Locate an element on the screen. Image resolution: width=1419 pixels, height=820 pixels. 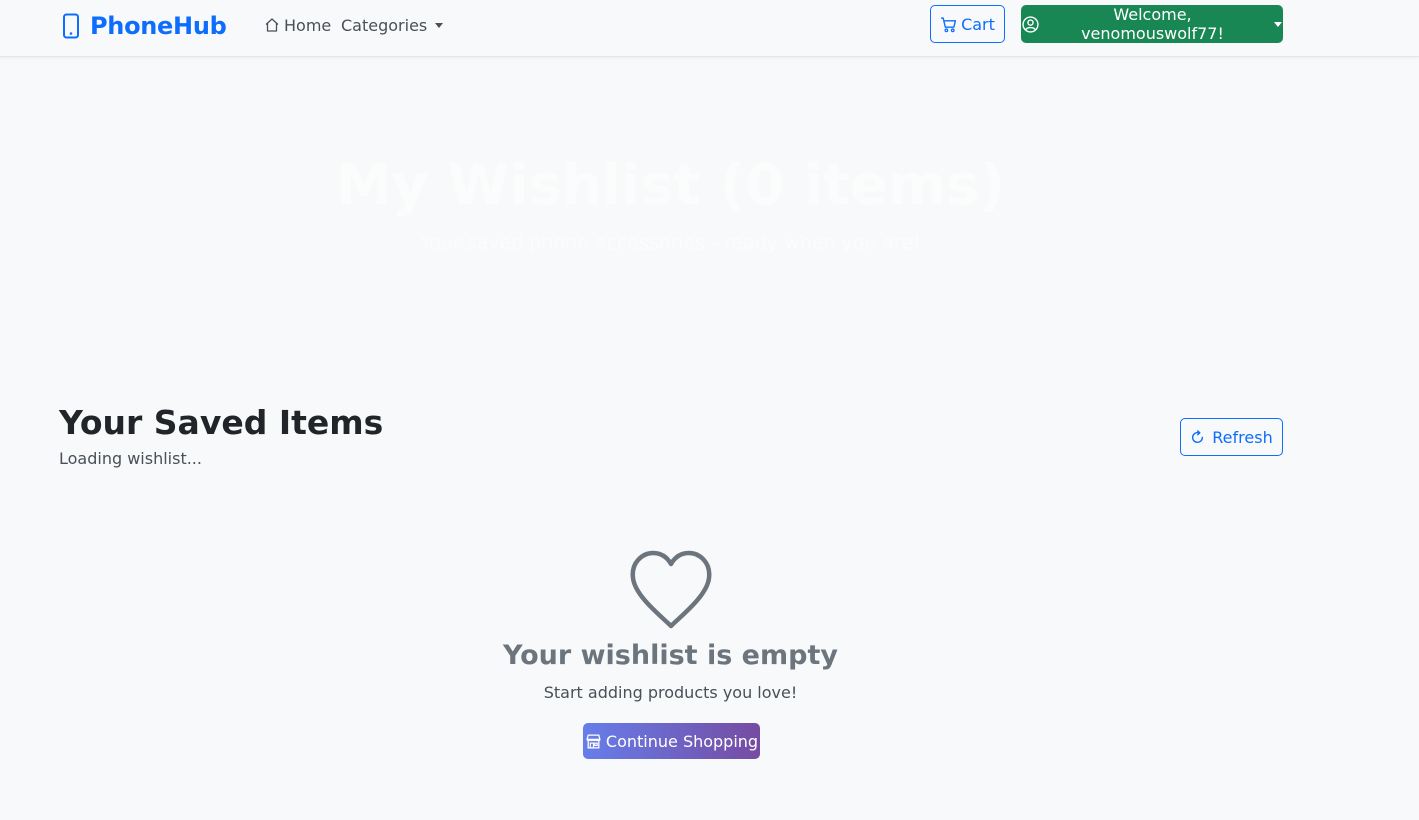
refresh-button: Refresh is located at coordinates (1231, 437).